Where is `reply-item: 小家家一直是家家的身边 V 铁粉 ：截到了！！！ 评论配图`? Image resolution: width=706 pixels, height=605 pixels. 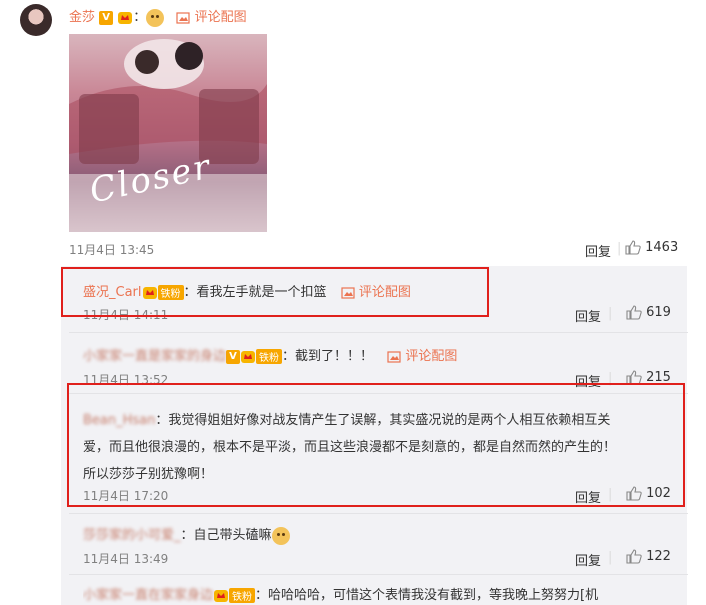
reply-item: 小家家一直是家家的身边 V 铁粉 ：截到了！！！ 评论配图 is located at coordinates (270, 354).